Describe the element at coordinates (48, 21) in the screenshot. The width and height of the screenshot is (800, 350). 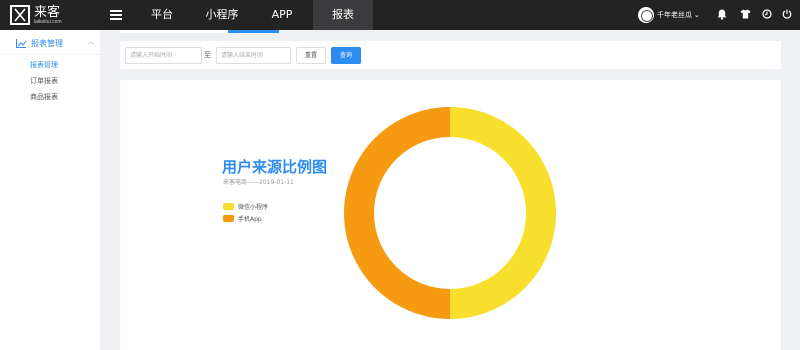
I see `brand-domain: laikeitui.com` at that location.